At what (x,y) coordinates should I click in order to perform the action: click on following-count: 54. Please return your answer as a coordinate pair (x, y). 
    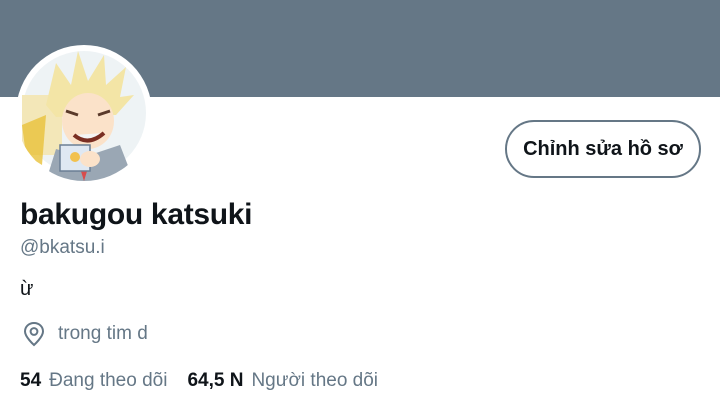
    Looking at the image, I should click on (31, 380).